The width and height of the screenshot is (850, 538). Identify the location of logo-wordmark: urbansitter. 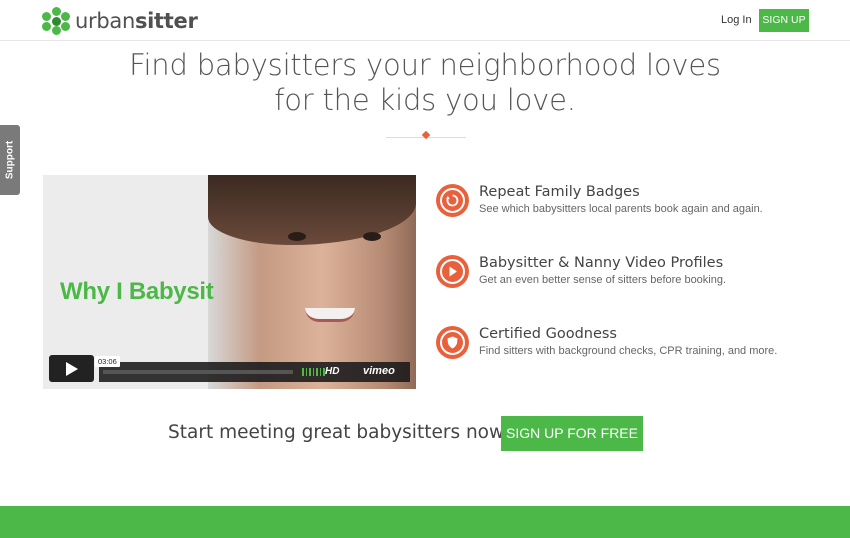
(136, 21).